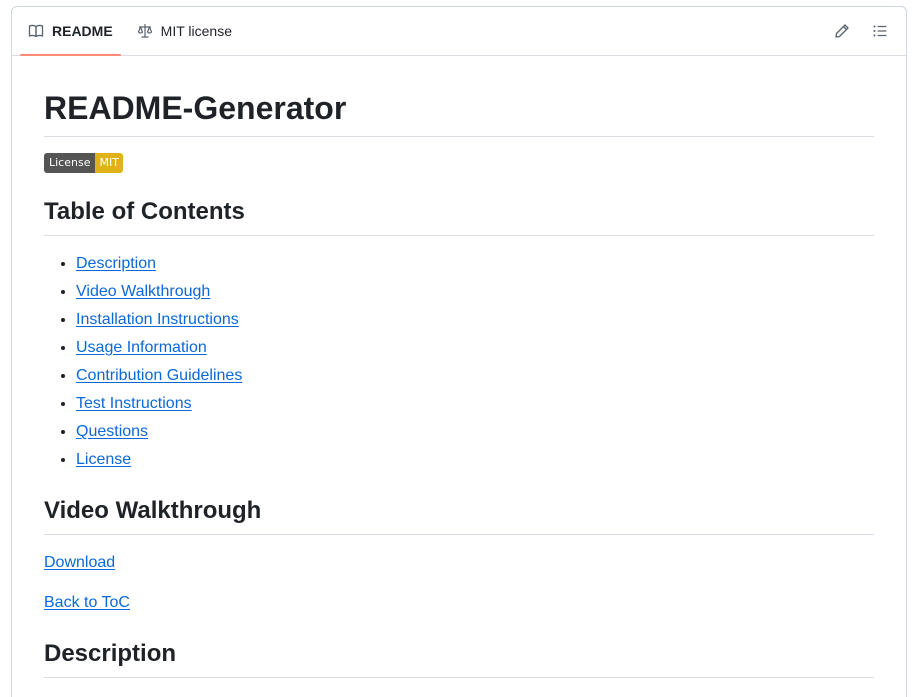 The image size is (919, 697). I want to click on toc-link-questions: Questions, so click(112, 431).